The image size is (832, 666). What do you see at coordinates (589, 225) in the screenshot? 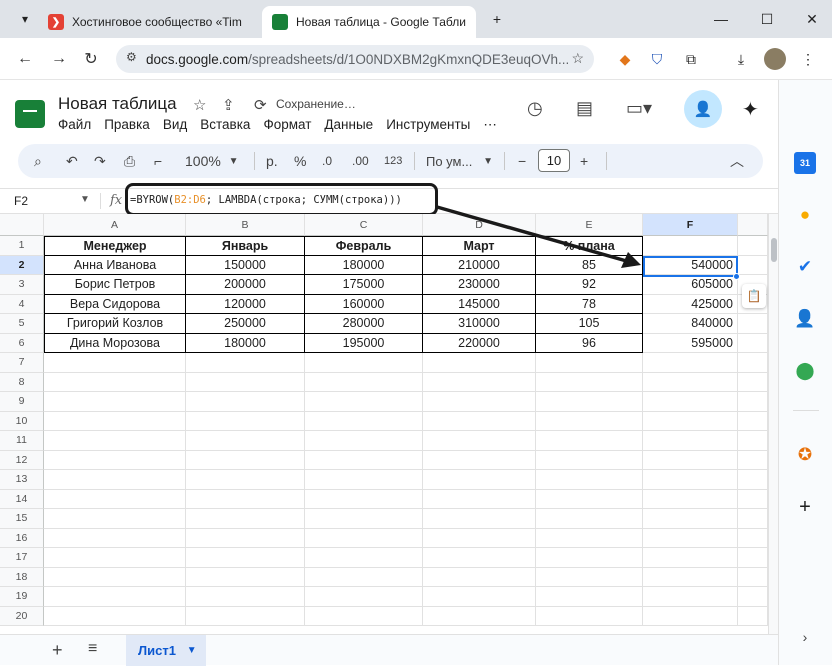
I see `column-header-e: E` at bounding box center [589, 225].